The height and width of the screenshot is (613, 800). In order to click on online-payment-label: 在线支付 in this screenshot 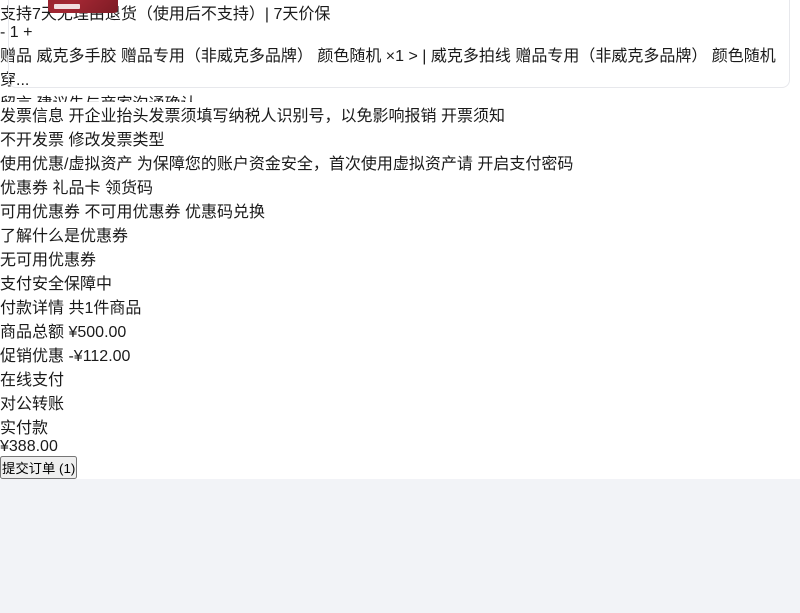, I will do `click(32, 380)`.